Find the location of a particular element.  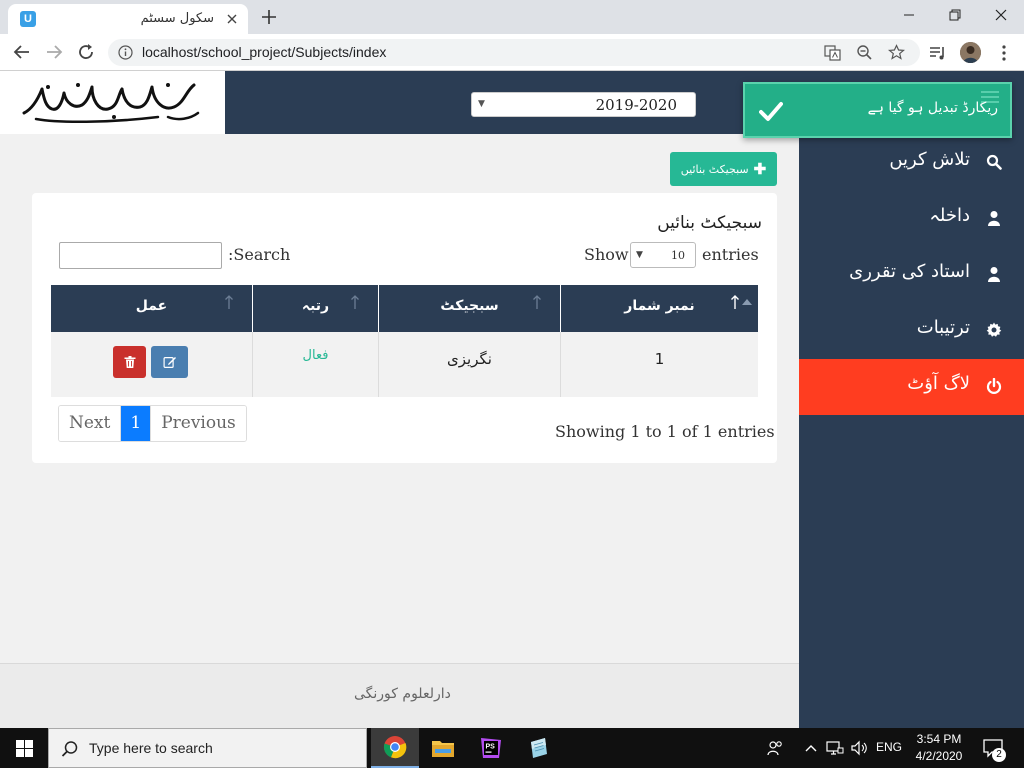

minimize-icon is located at coordinates (909, 15).